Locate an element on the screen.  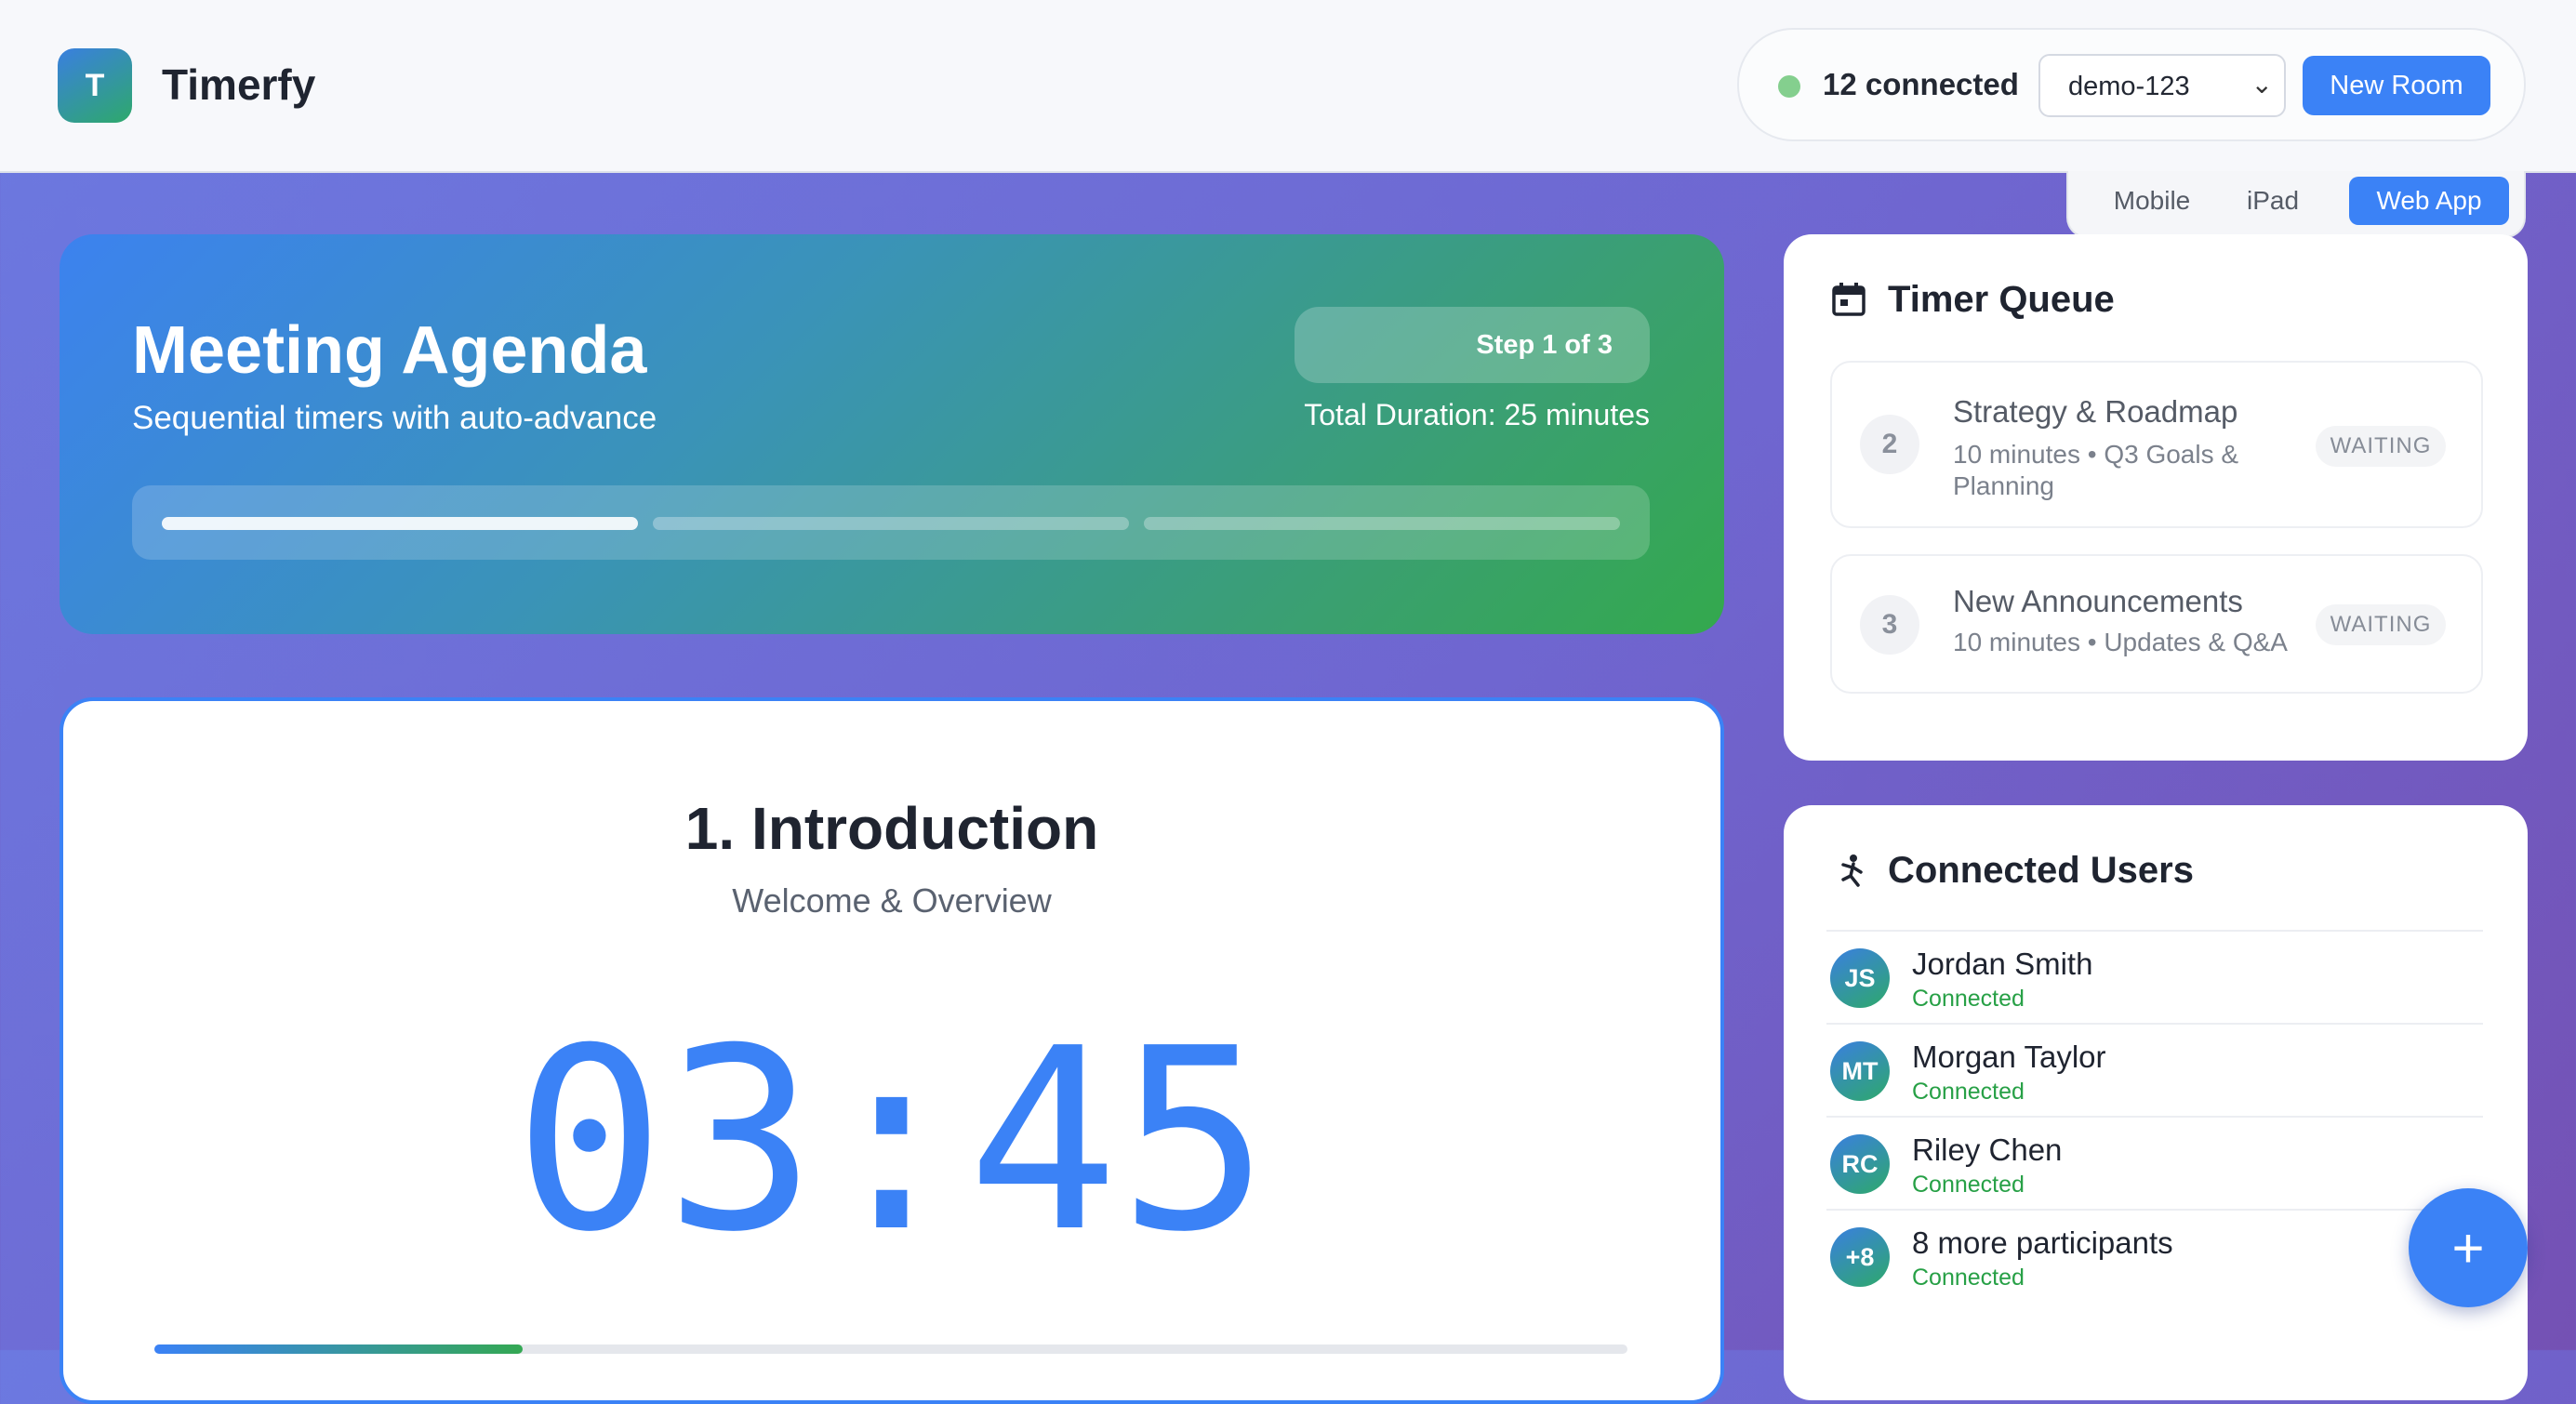
app-logo: T is located at coordinates (95, 85).